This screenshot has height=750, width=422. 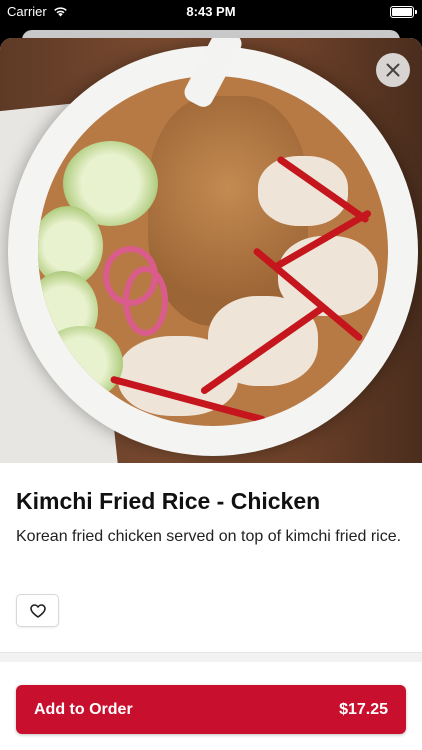 What do you see at coordinates (80, 363) in the screenshot?
I see `cucumber-slice` at bounding box center [80, 363].